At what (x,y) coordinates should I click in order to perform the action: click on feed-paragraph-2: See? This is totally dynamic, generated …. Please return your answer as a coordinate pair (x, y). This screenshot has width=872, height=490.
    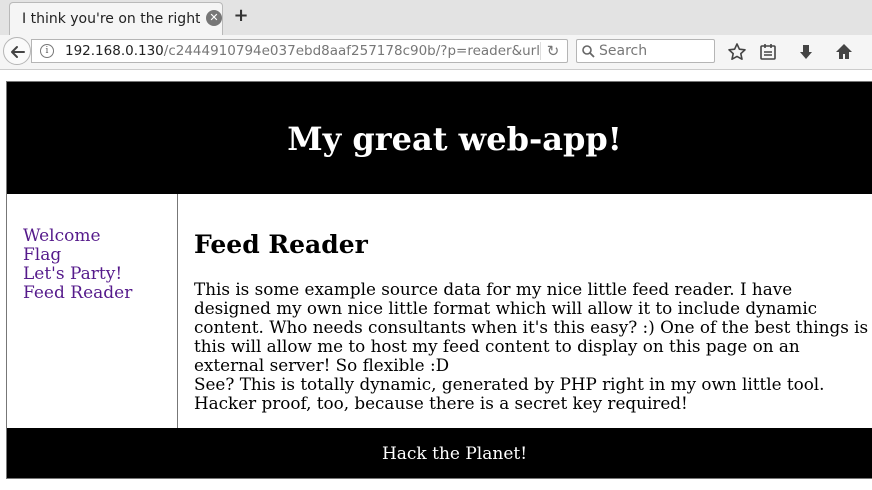
    Looking at the image, I should click on (509, 393).